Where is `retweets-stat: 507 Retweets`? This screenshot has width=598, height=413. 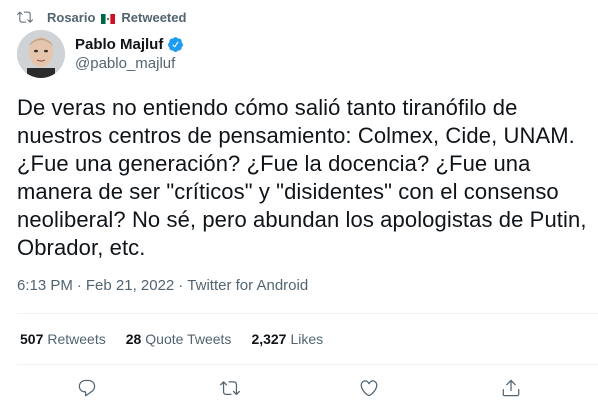 retweets-stat: 507 Retweets is located at coordinates (63, 339).